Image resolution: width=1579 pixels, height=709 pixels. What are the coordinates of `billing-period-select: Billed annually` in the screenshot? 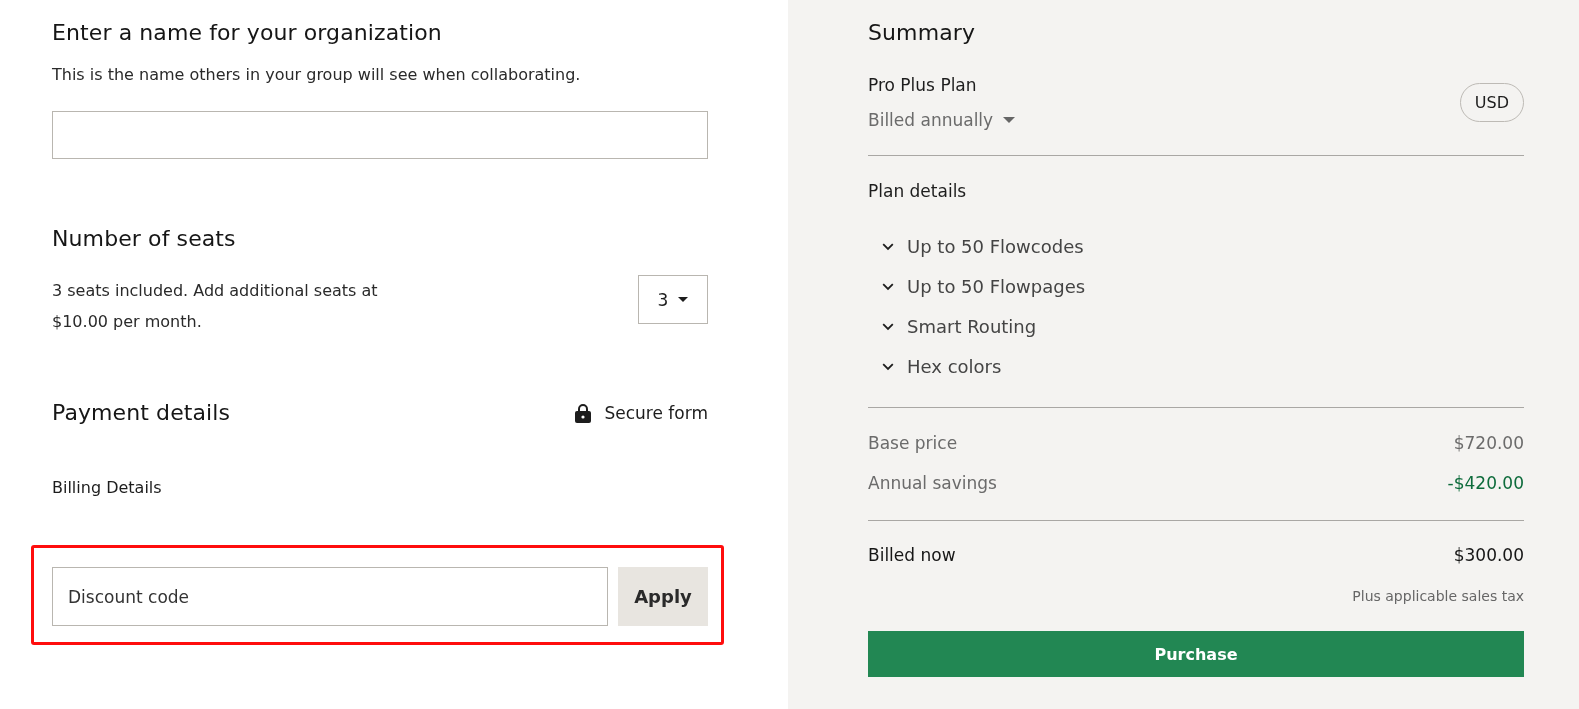 It's located at (942, 120).